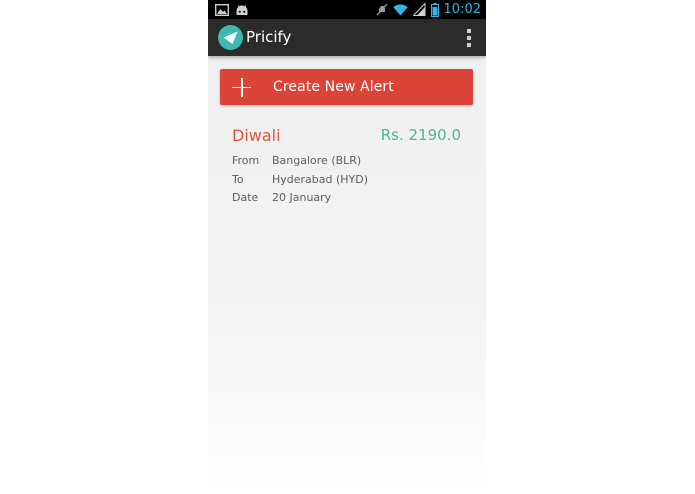  What do you see at coordinates (256, 135) in the screenshot?
I see `alert-name: Diwali` at bounding box center [256, 135].